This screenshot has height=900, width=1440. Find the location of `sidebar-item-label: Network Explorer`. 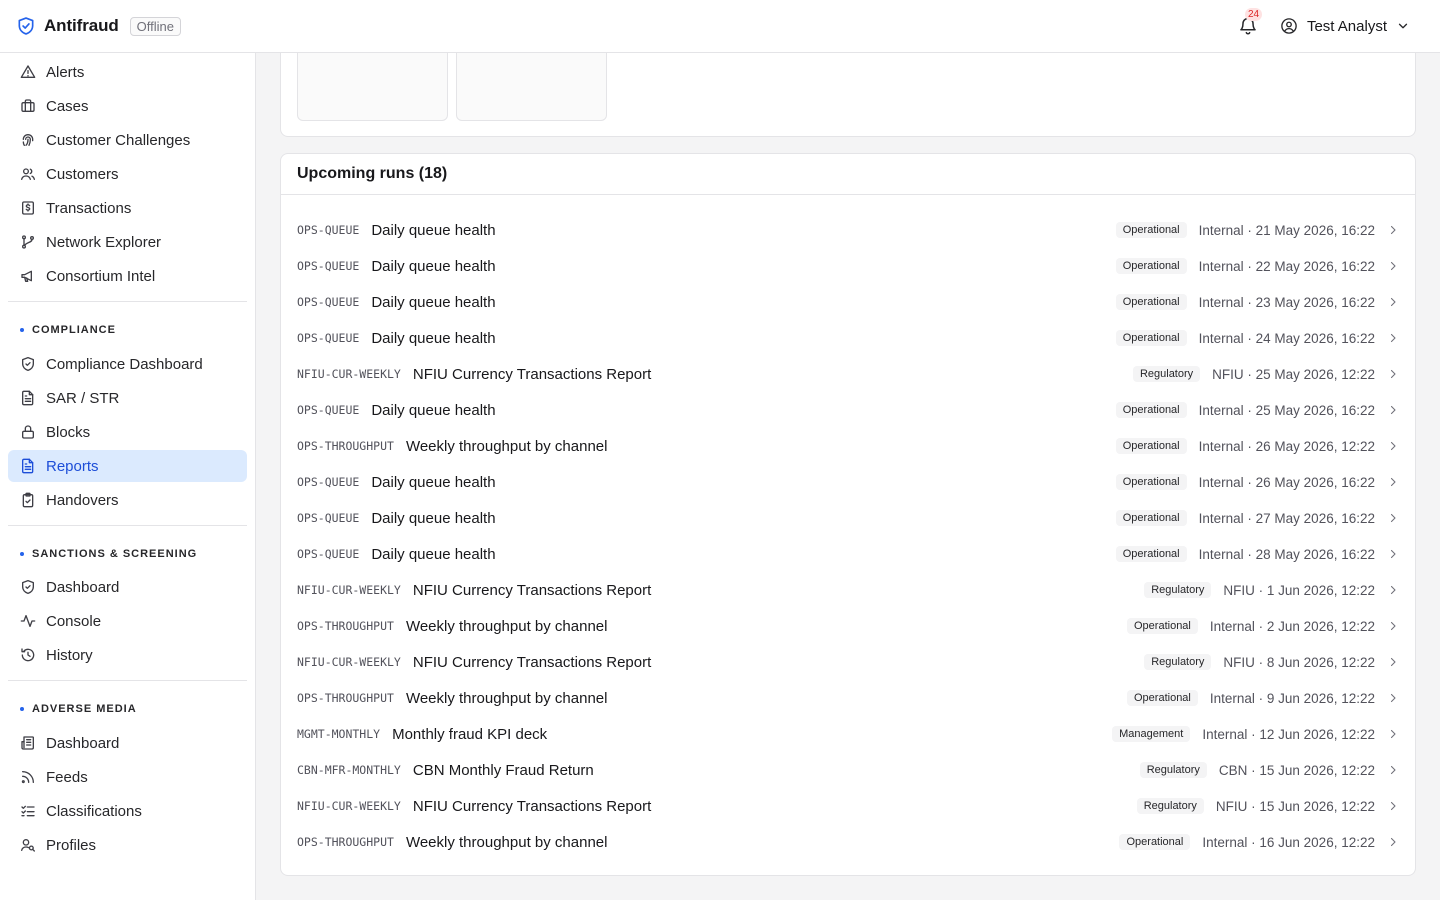

sidebar-item-label: Network Explorer is located at coordinates (104, 242).